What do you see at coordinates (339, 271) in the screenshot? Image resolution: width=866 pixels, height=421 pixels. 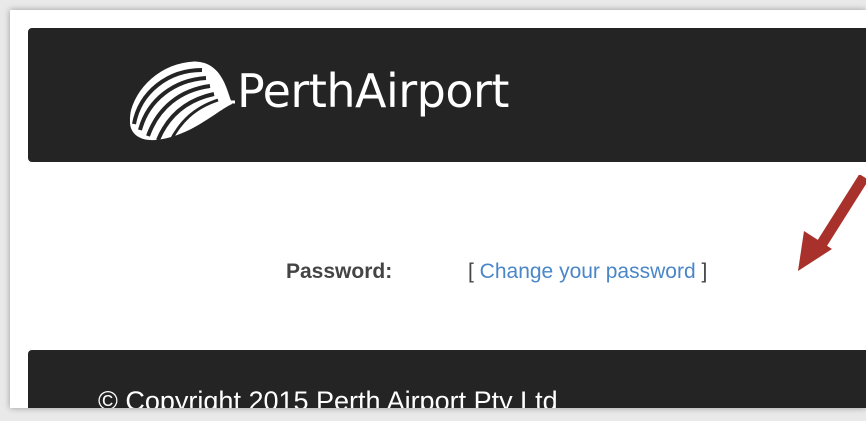 I see `password-label: Password:` at bounding box center [339, 271].